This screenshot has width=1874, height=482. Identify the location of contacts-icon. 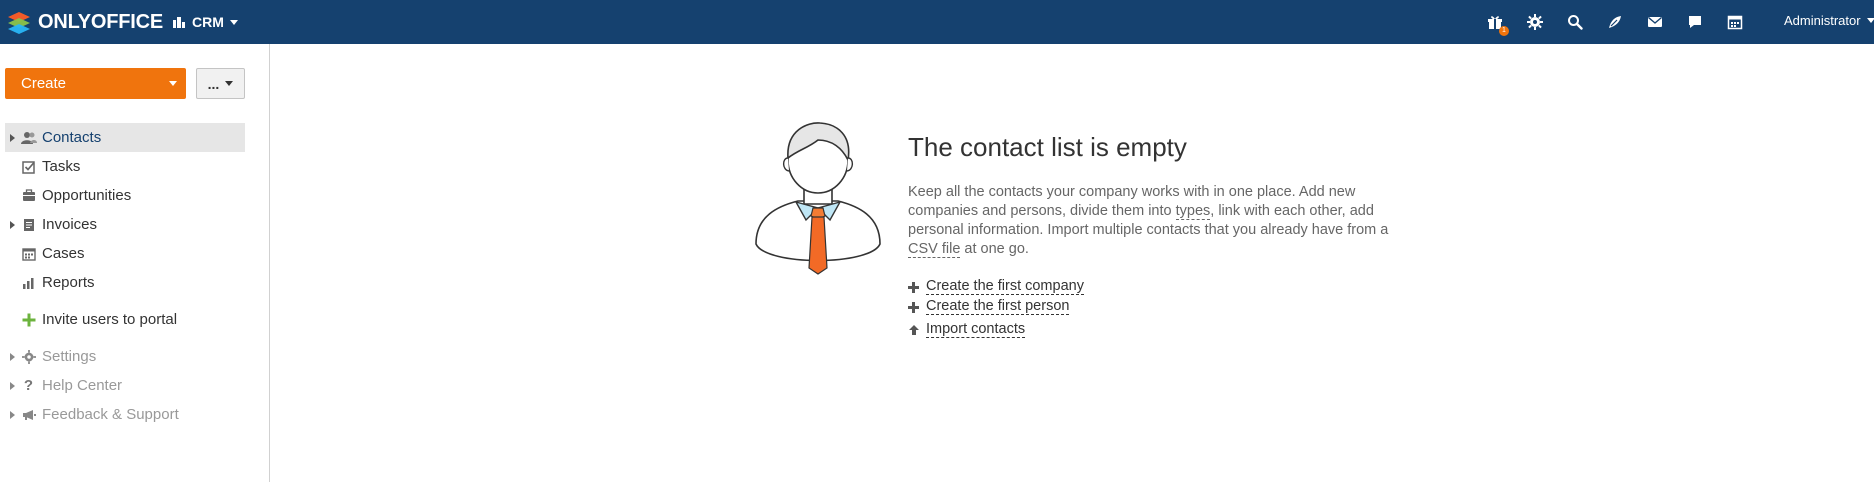
(28, 138).